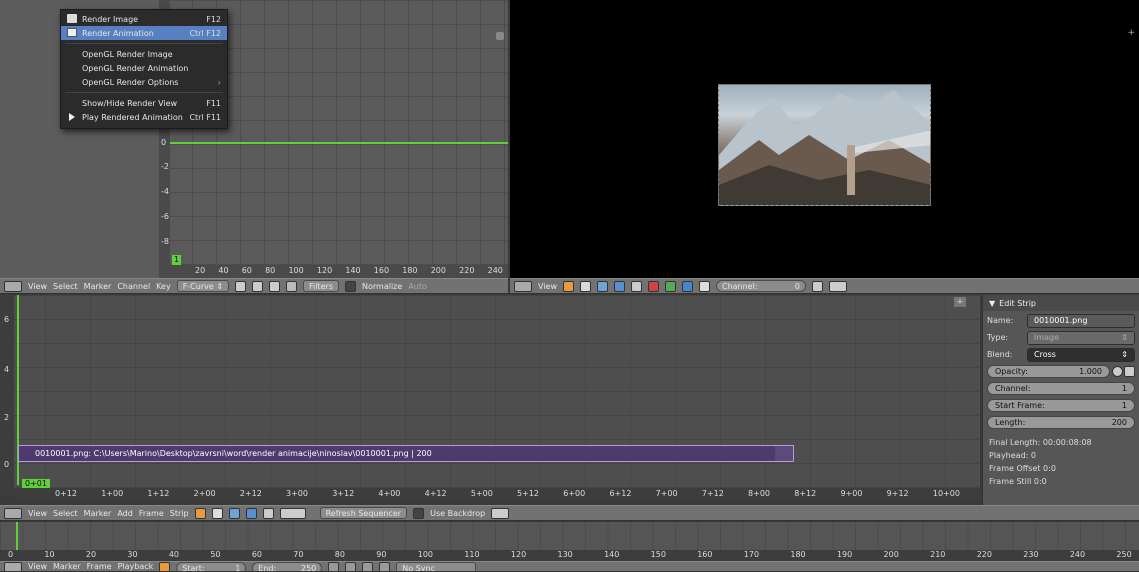 This screenshot has height=572, width=1139. I want to click on menu-item-render-image: Render Image F12, so click(144, 19).